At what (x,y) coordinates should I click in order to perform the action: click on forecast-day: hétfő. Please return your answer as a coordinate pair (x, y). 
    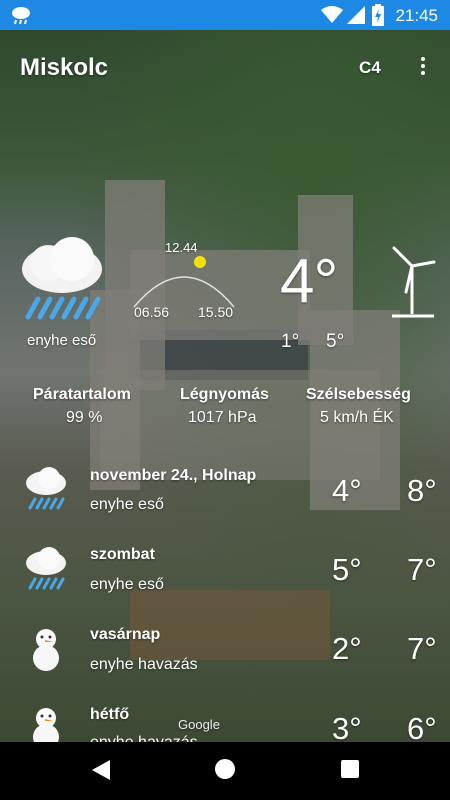
    Looking at the image, I should click on (110, 714).